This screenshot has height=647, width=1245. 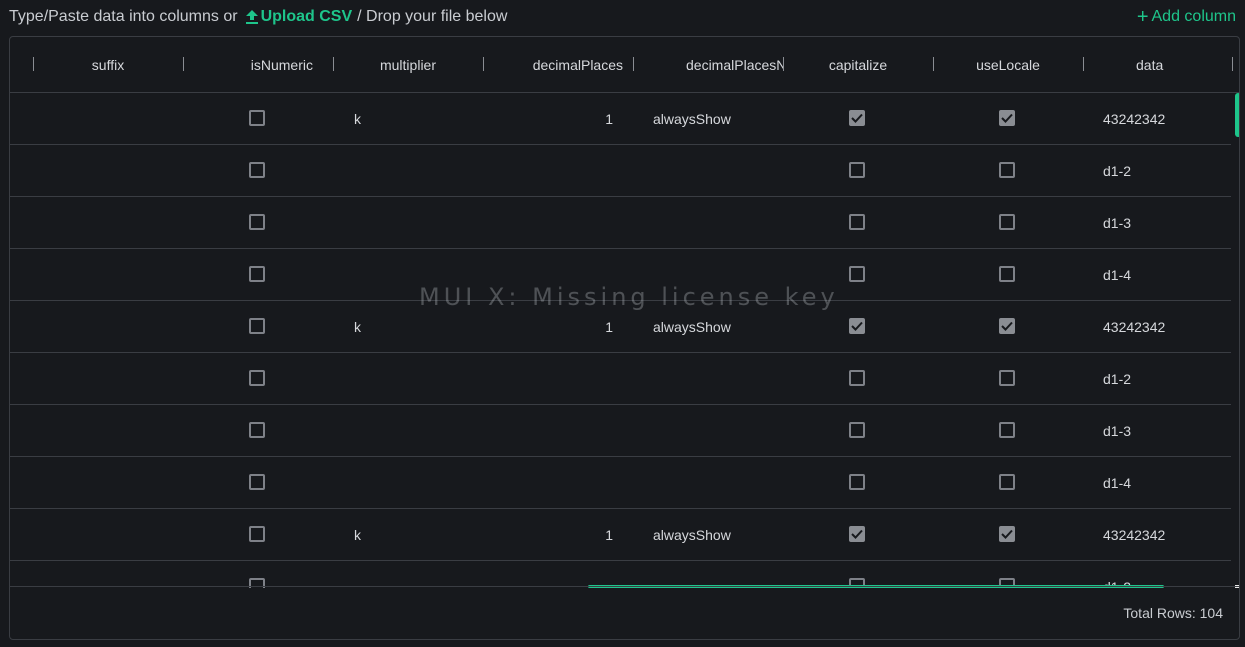 What do you see at coordinates (577, 64) in the screenshot?
I see `column-header-label: decimalPlaces` at bounding box center [577, 64].